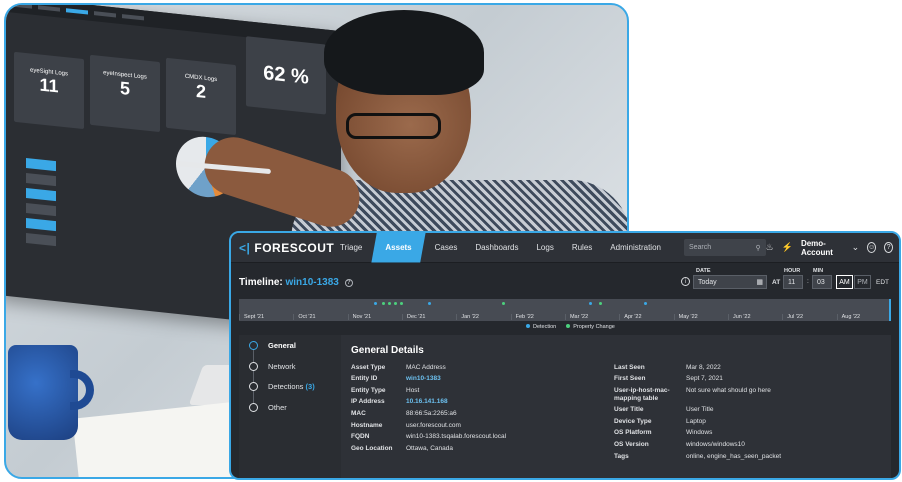 This screenshot has height=482, width=902. What do you see at coordinates (544, 248) in the screenshot?
I see `nav-logs: Logs` at bounding box center [544, 248].